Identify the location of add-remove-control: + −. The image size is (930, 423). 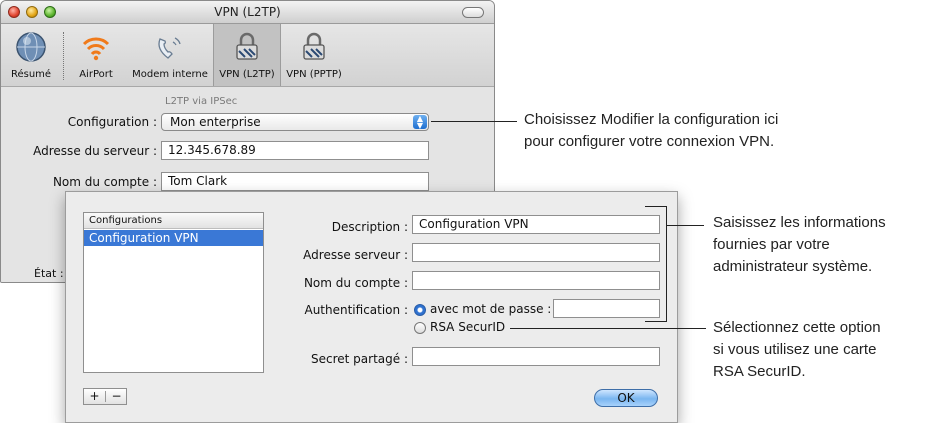
(105, 396).